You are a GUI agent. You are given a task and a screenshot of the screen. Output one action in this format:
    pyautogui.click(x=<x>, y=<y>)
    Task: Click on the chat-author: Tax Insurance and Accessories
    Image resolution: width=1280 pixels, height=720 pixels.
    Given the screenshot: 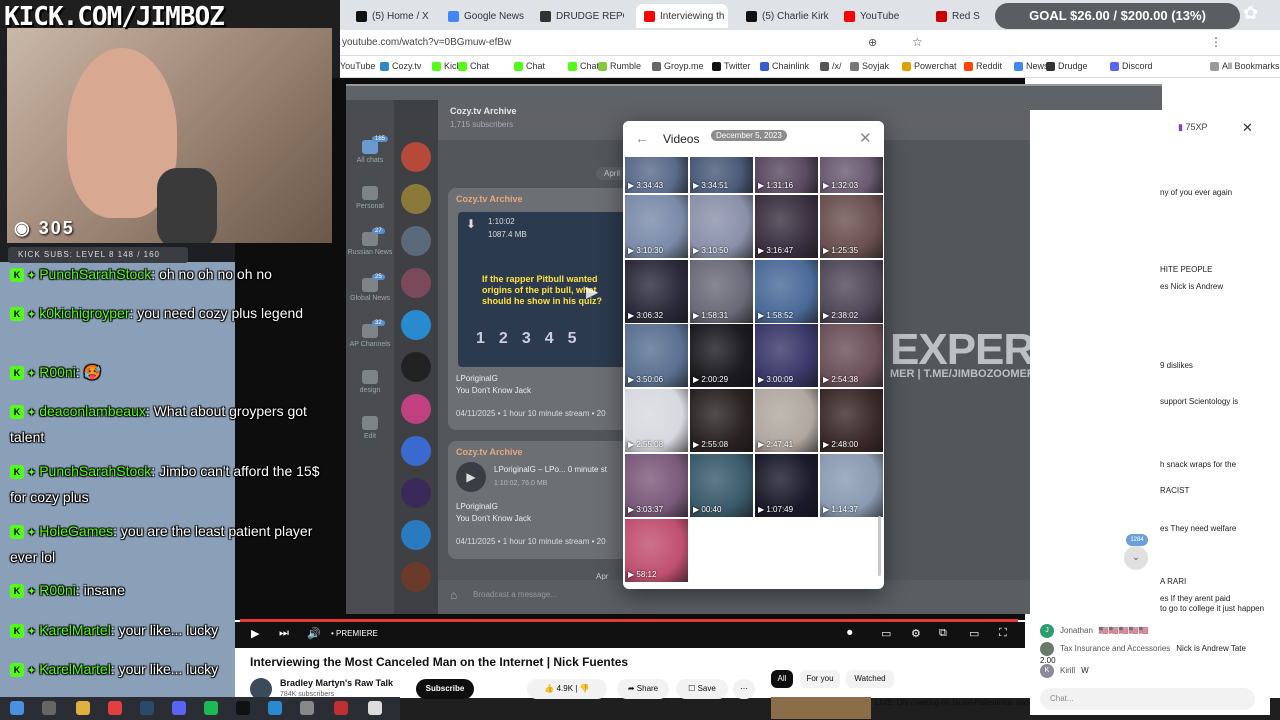 What is the action you would take?
    pyautogui.click(x=1115, y=648)
    